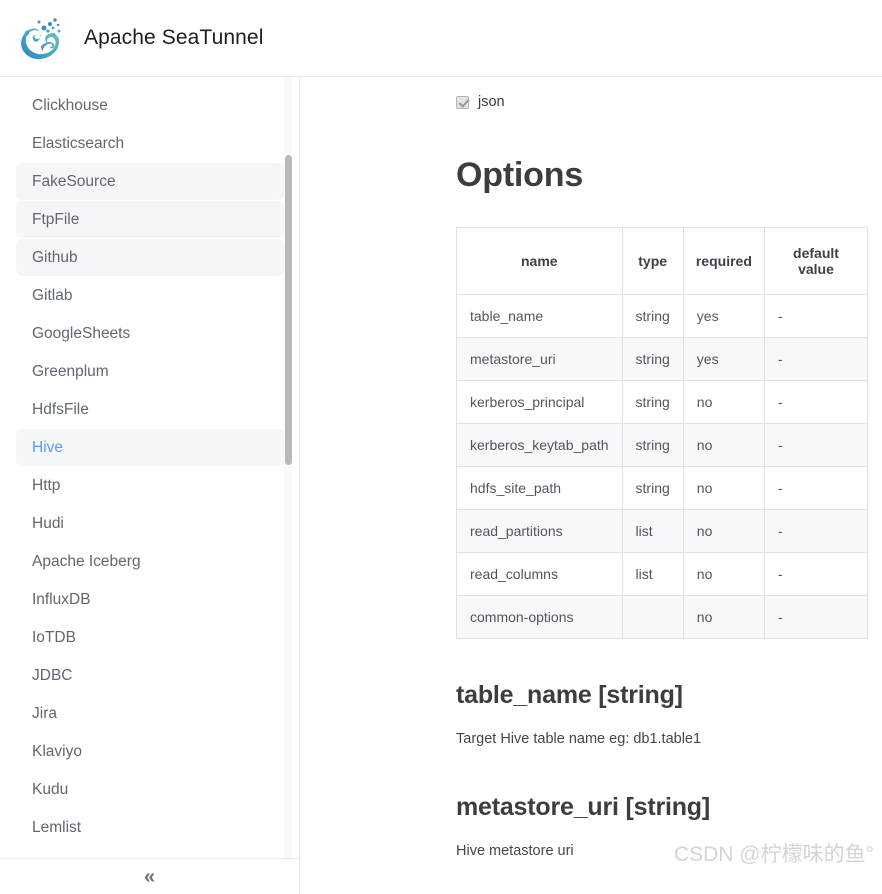 Image resolution: width=882 pixels, height=894 pixels. I want to click on options-table-head: name type required default value, so click(662, 261).